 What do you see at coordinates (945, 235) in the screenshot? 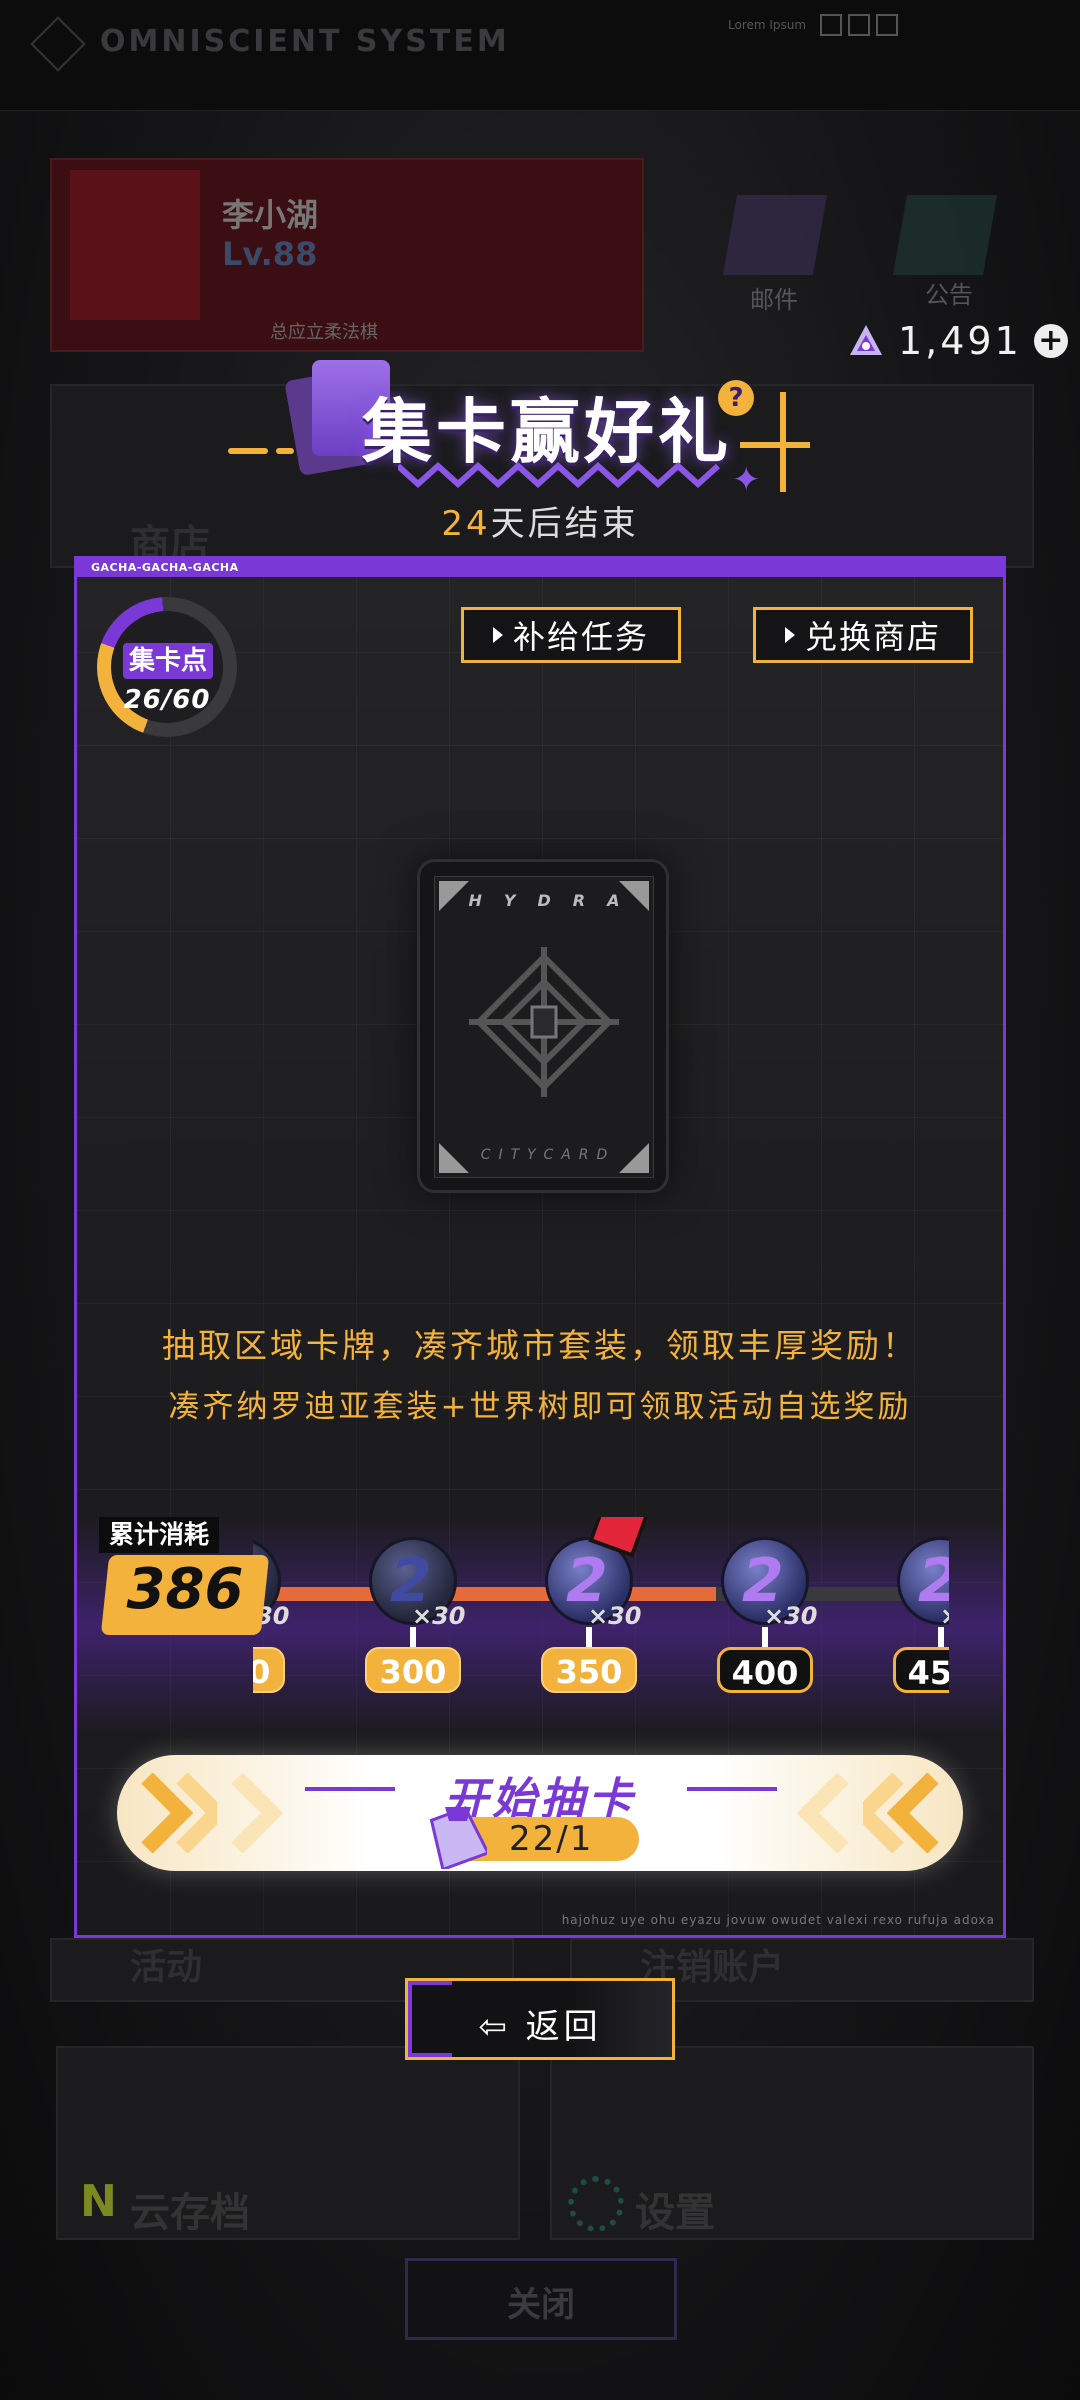
I see `bg-notice-icon` at bounding box center [945, 235].